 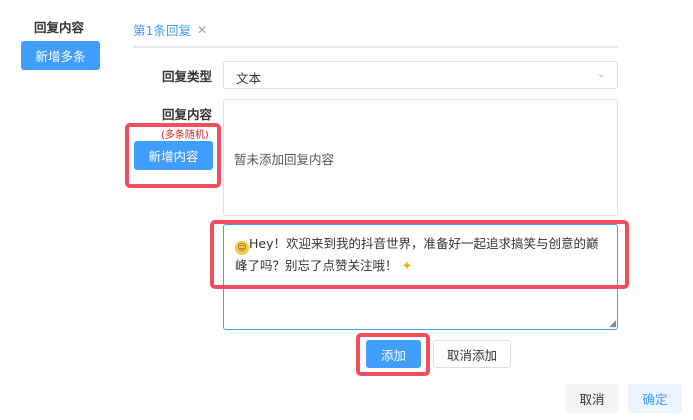 What do you see at coordinates (59, 27) in the screenshot?
I see `left-section-title: 回复内容` at bounding box center [59, 27].